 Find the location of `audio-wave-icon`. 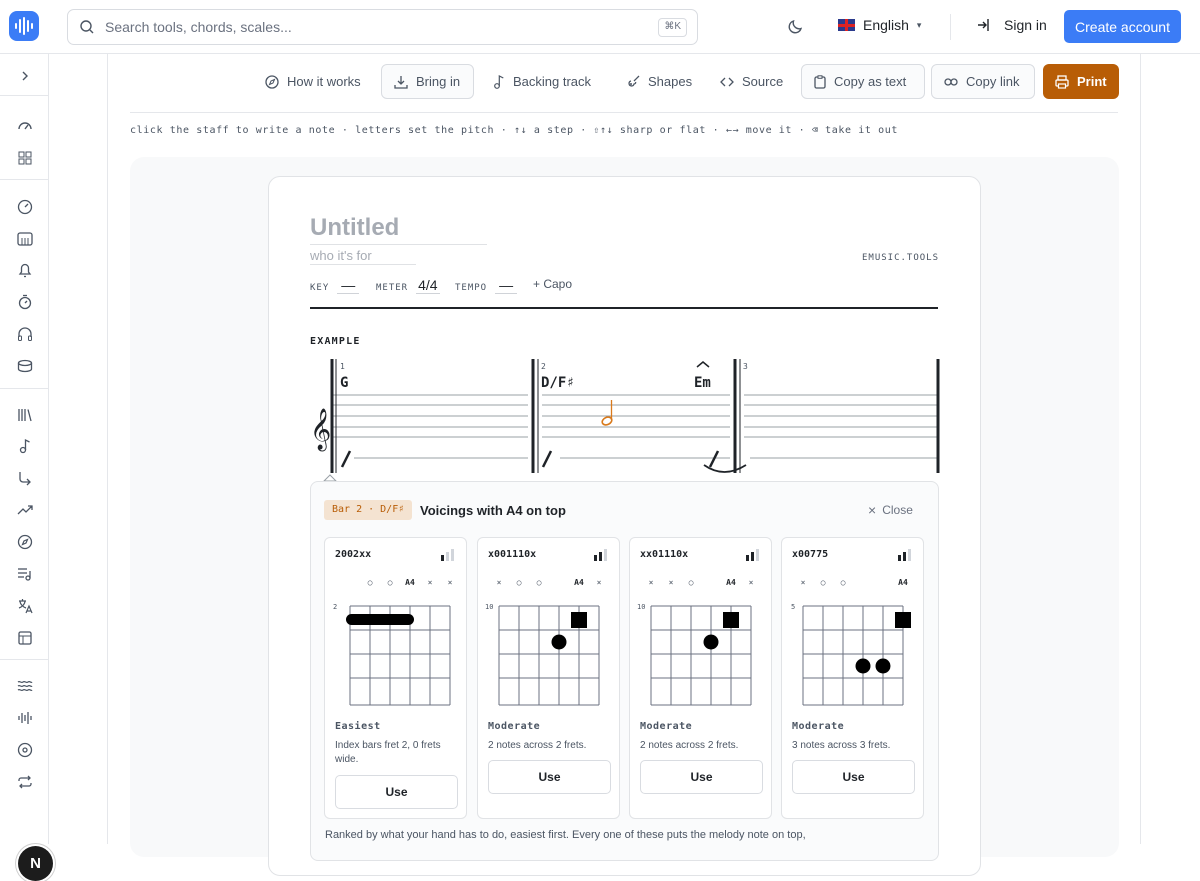

audio-wave-icon is located at coordinates (25, 718).